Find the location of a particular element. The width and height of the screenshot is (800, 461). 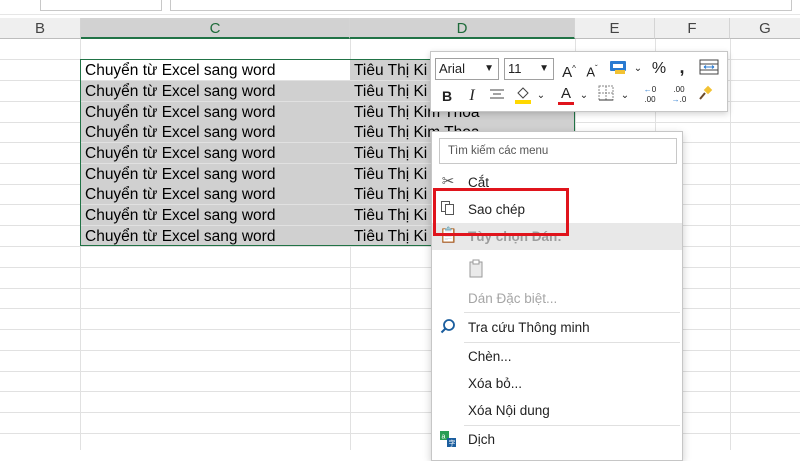

column-header-d: D is located at coordinates (462, 28).